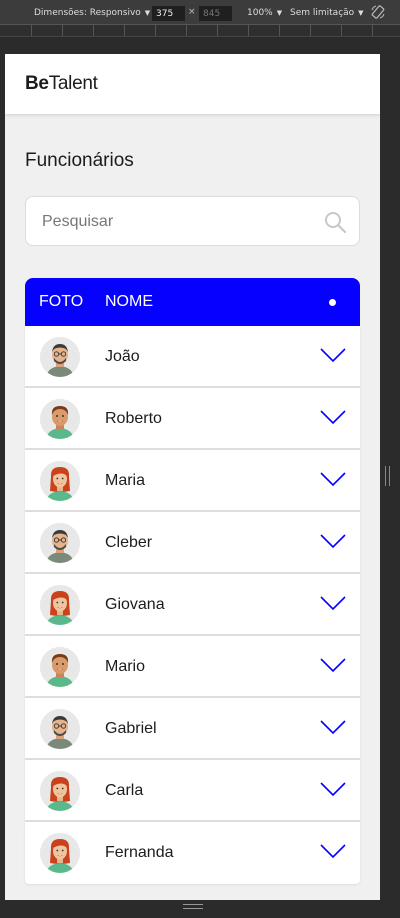 This screenshot has height=918, width=400. I want to click on employee-name: Mario, so click(125, 666).